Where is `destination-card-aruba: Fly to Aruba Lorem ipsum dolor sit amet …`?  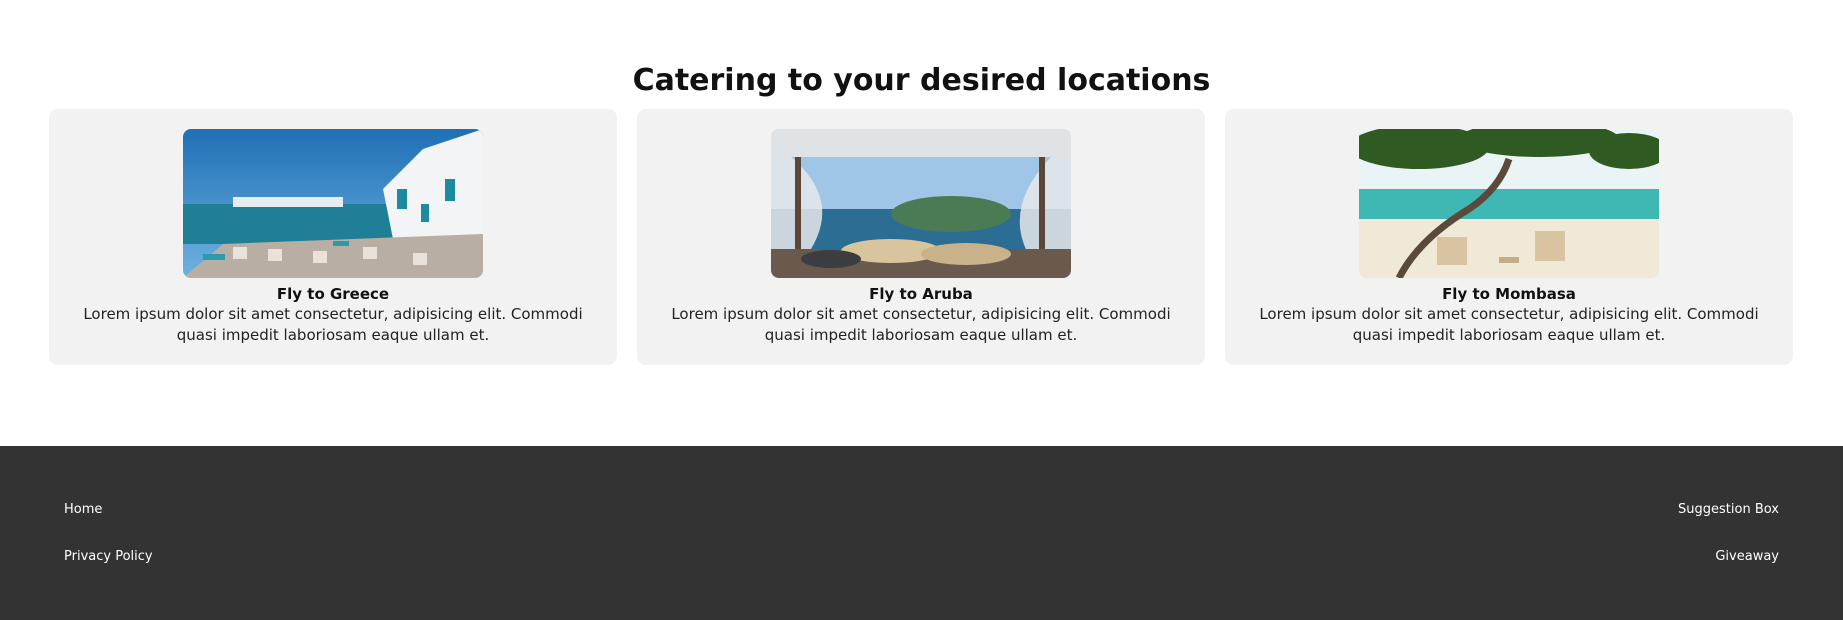 destination-card-aruba: Fly to Aruba Lorem ipsum dolor sit amet … is located at coordinates (921, 237).